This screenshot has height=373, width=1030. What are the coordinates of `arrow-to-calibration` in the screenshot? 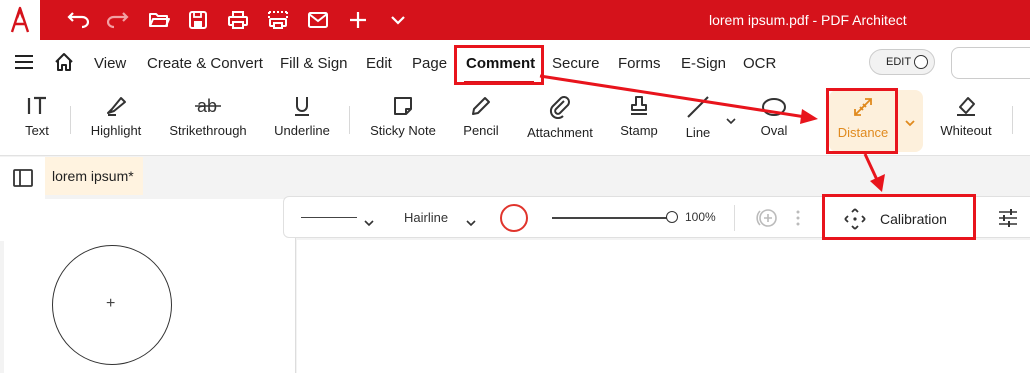 It's located at (871, 168).